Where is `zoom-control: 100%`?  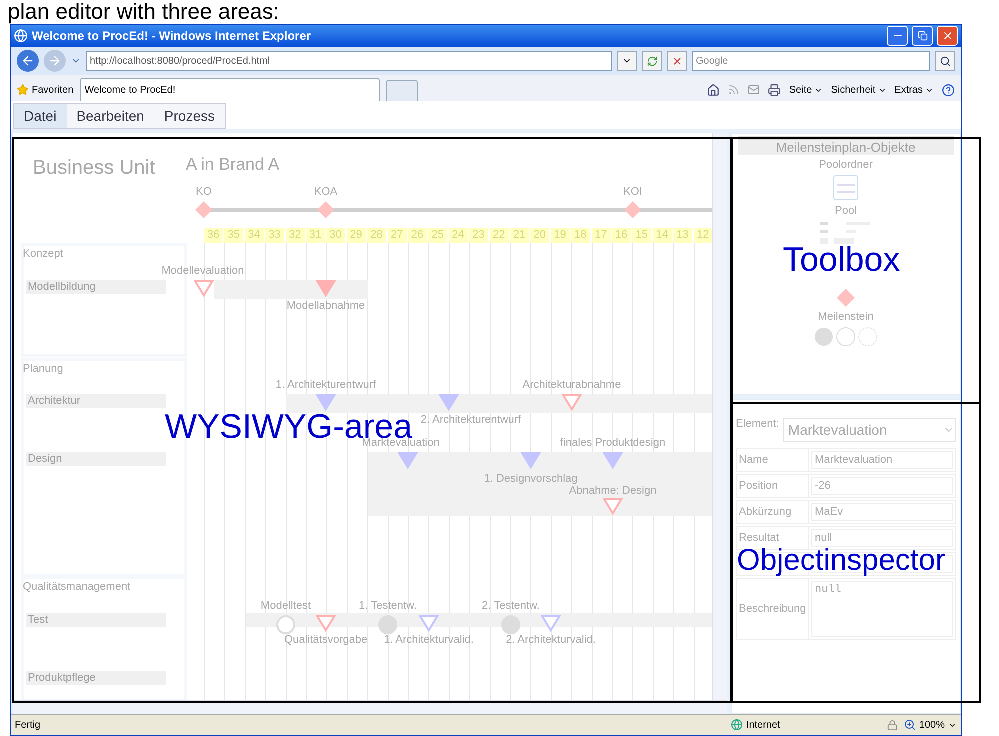 zoom-control: 100% is located at coordinates (930, 725).